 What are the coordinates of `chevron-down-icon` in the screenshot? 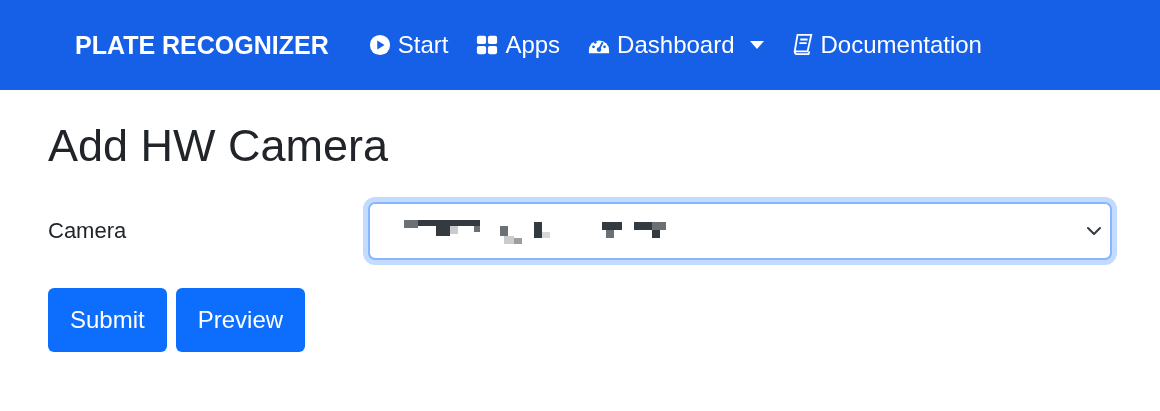 It's located at (1094, 231).